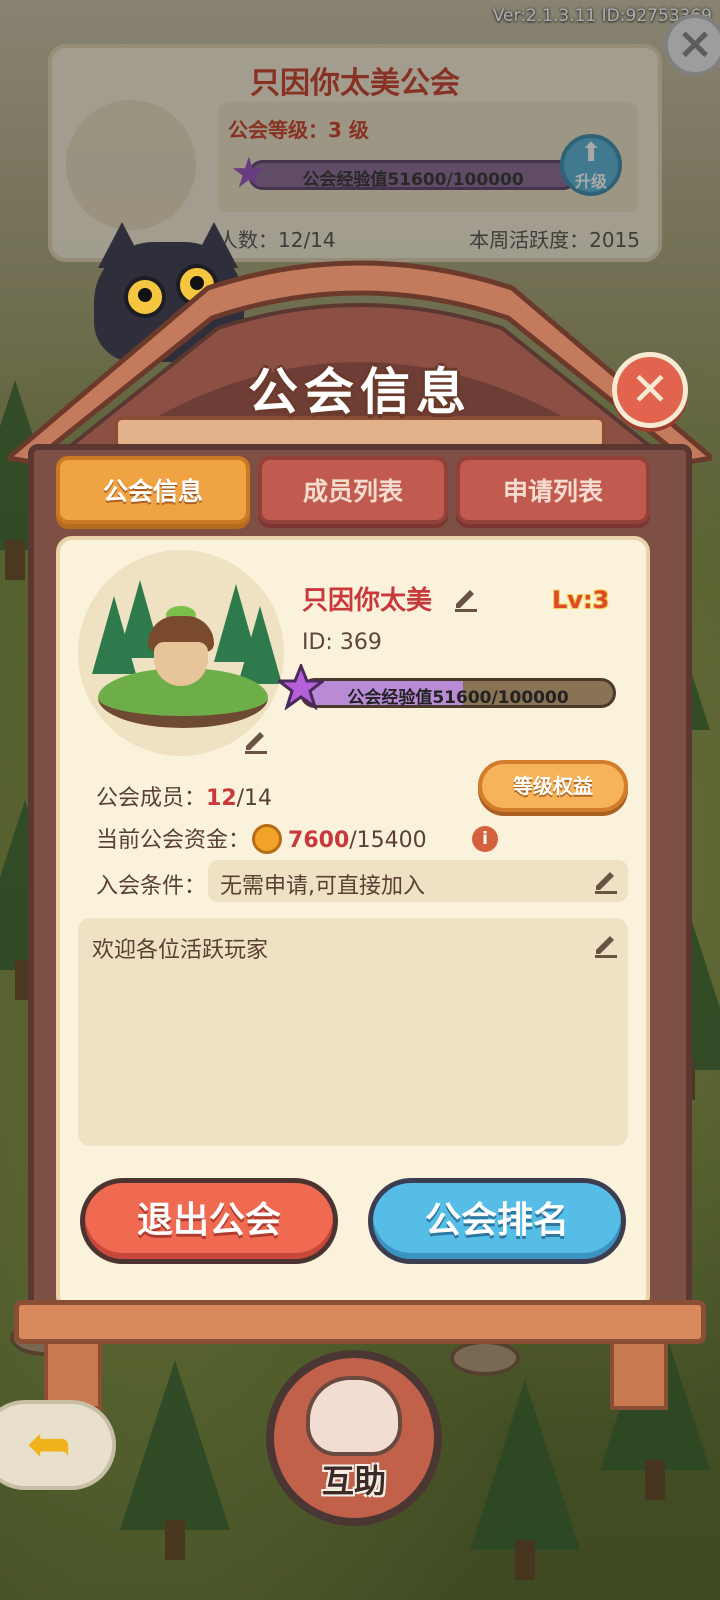 The height and width of the screenshot is (1600, 720). Describe the element at coordinates (353, 490) in the screenshot. I see `tab-member-list: 成员列表` at that location.